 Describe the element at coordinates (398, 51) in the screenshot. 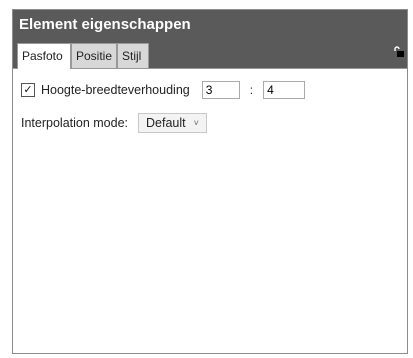

I see `lock-open-icon` at that location.